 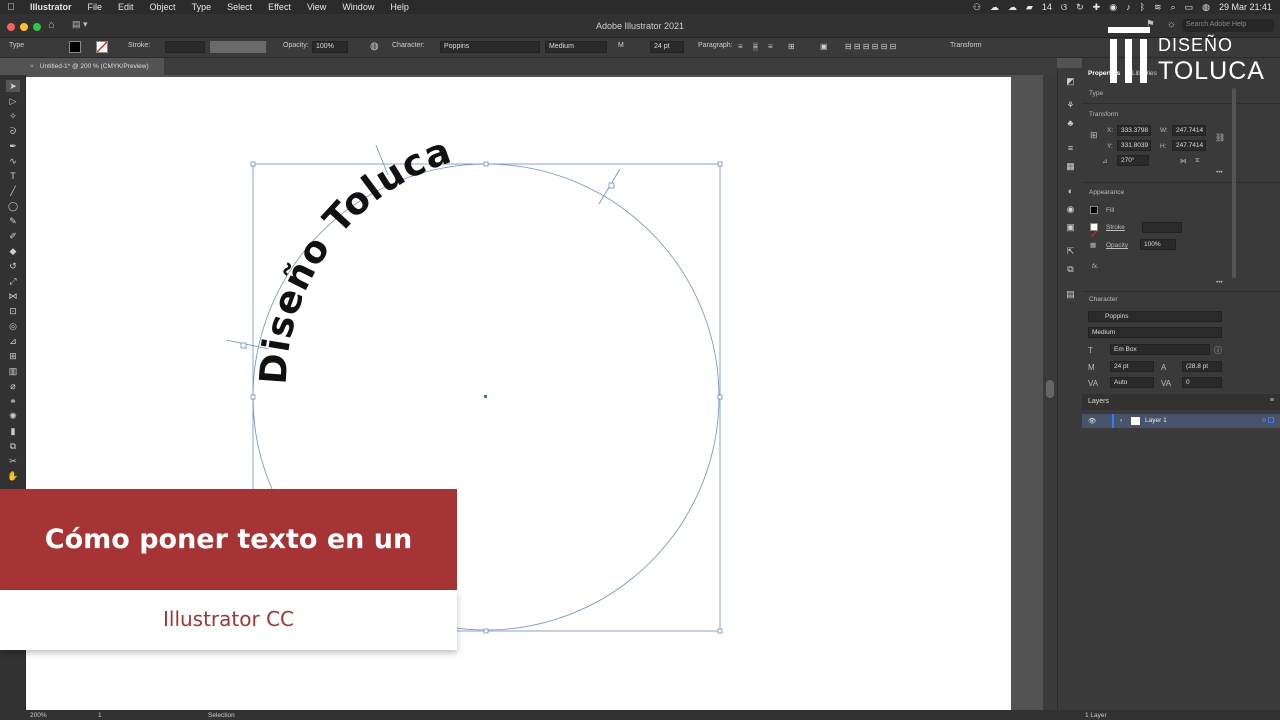 I want to click on hand-tool-icon: ✋, so click(x=13, y=476).